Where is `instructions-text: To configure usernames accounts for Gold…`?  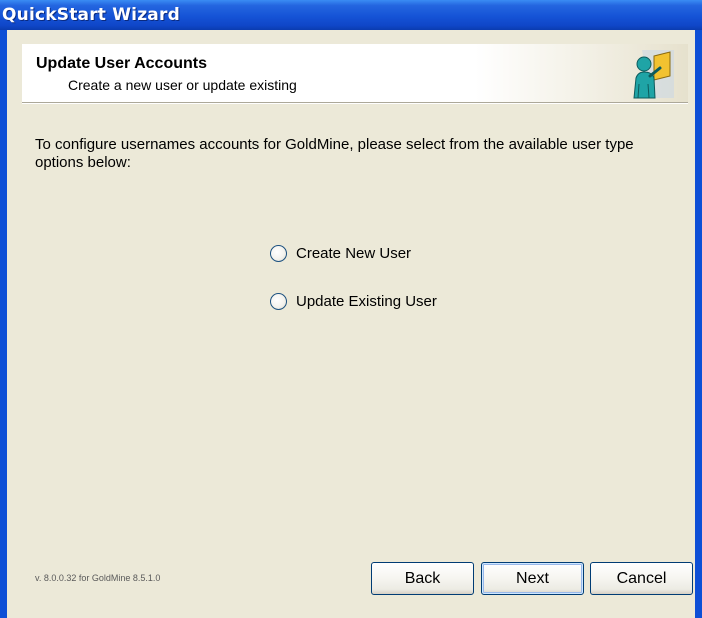
instructions-text: To configure usernames accounts for Gold… is located at coordinates (334, 153).